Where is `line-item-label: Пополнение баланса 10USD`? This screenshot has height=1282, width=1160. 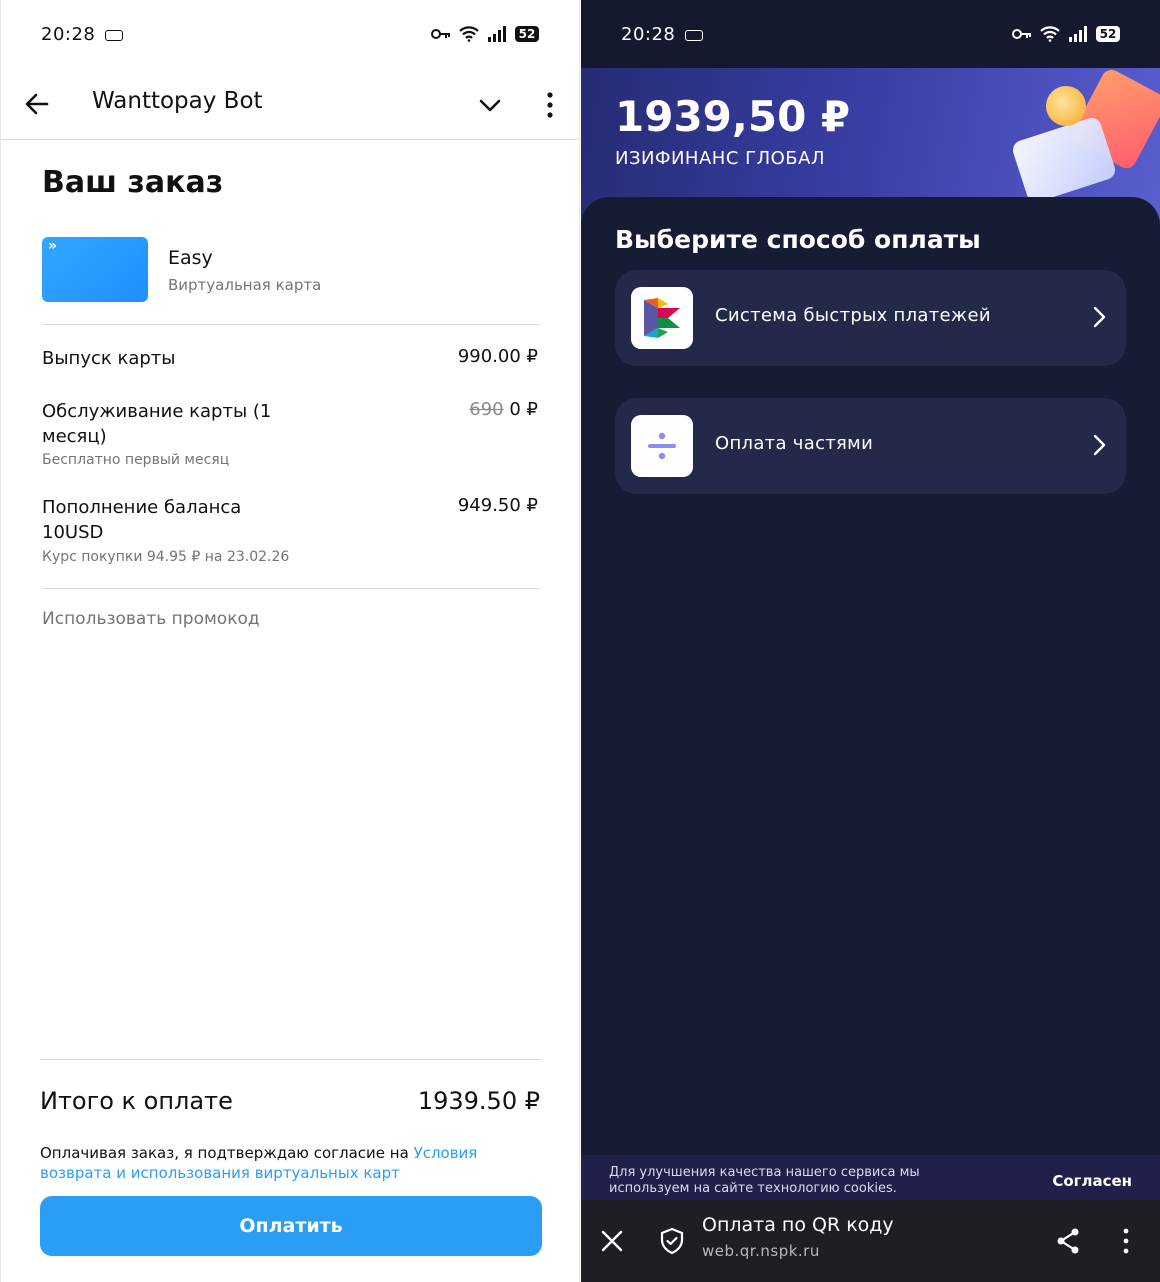
line-item-label: Пополнение баланса 10USD is located at coordinates (142, 520).